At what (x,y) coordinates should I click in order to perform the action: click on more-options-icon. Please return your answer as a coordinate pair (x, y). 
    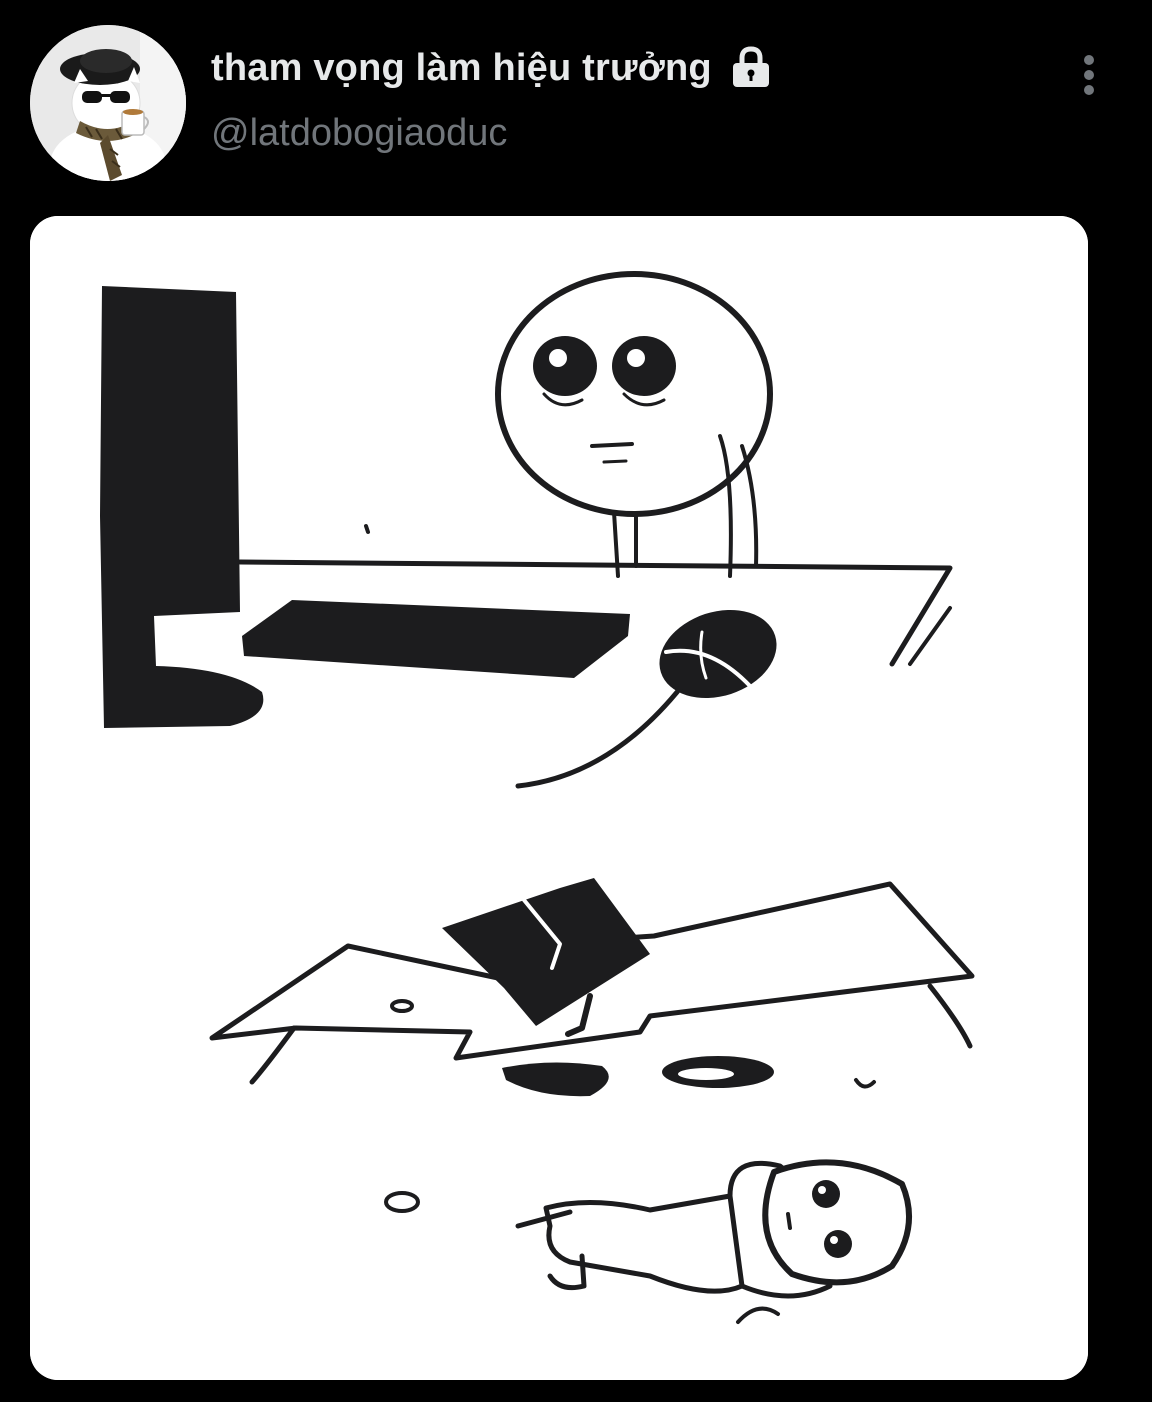
    Looking at the image, I should click on (1089, 75).